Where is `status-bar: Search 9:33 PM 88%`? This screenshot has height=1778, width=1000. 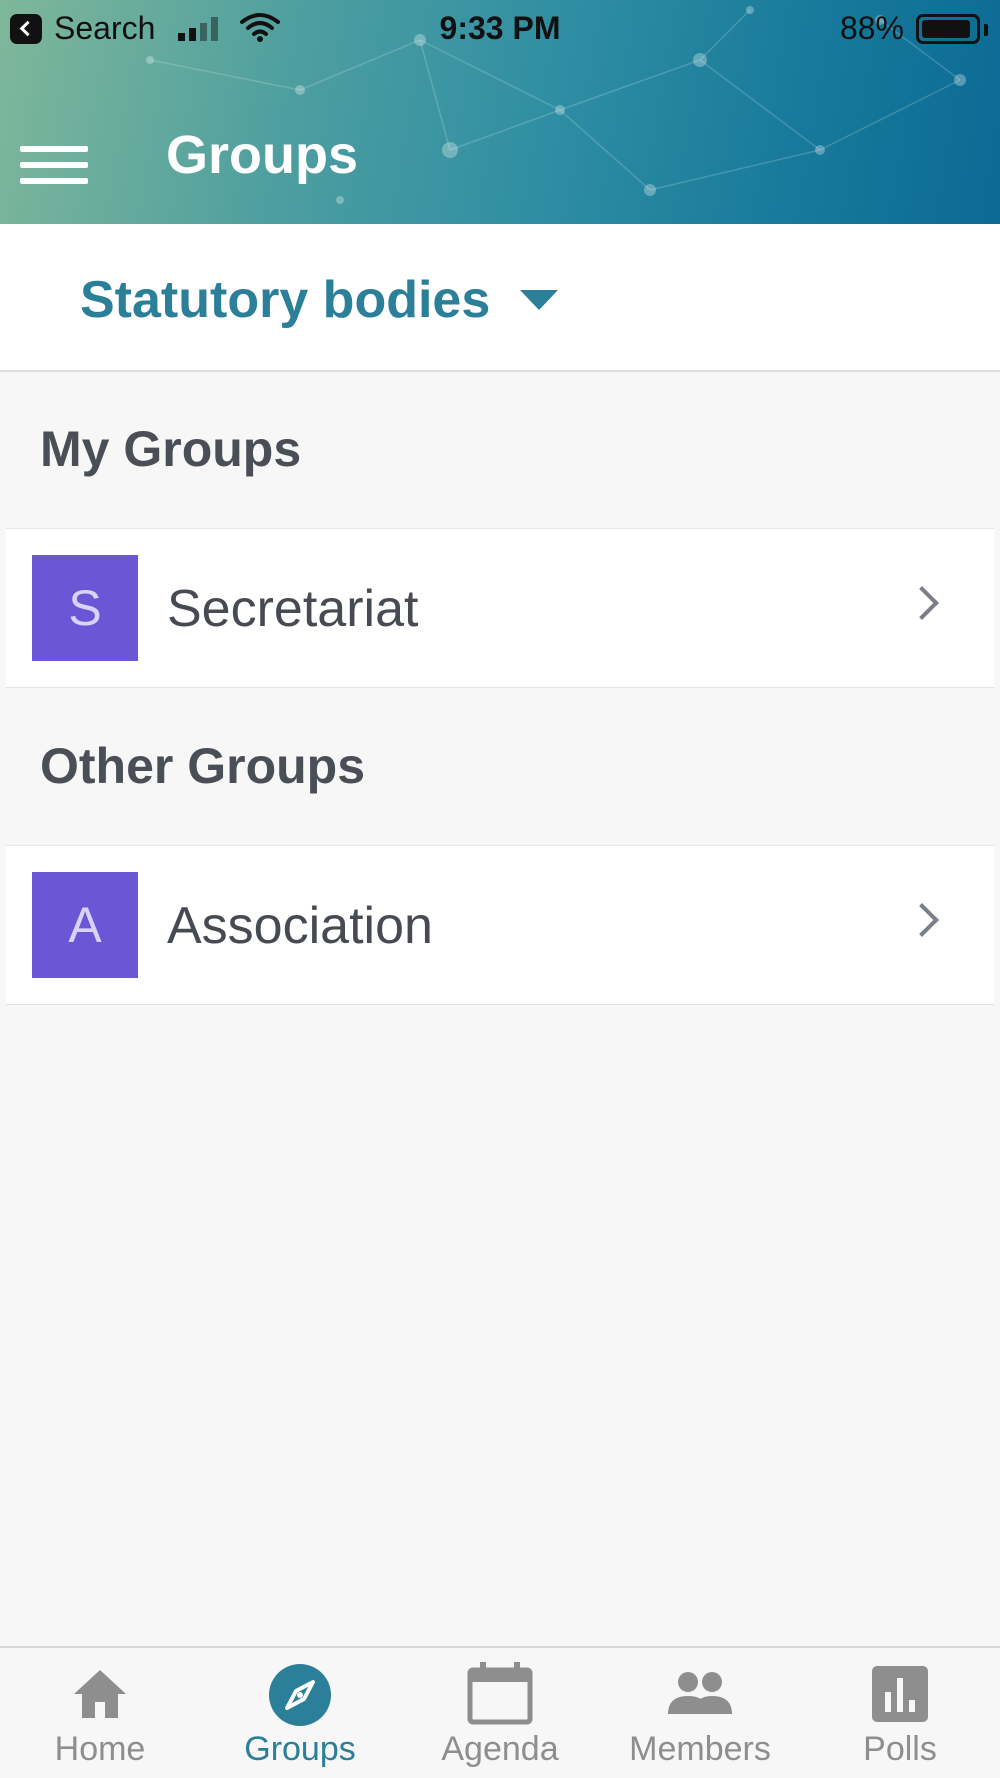
status-bar: Search 9:33 PM 88% is located at coordinates (500, 28).